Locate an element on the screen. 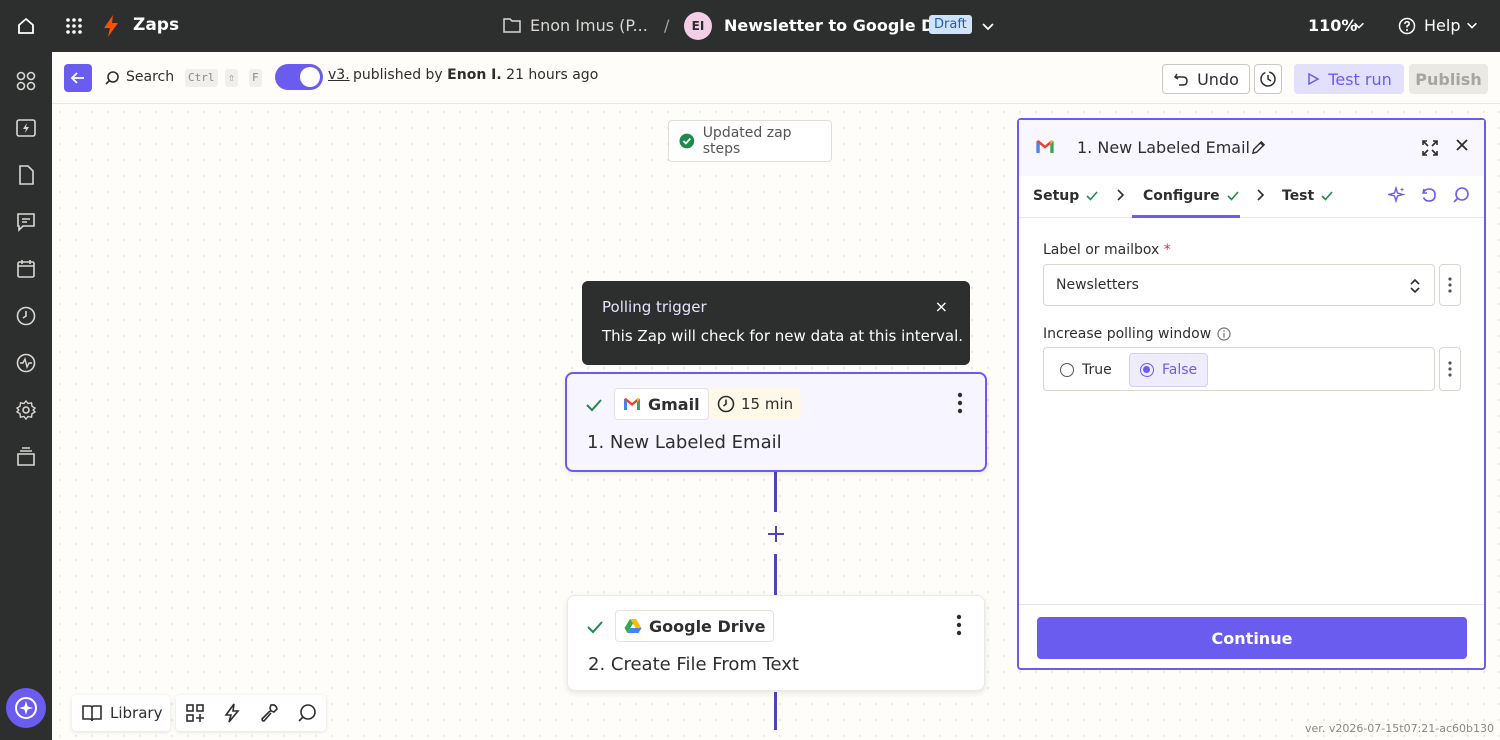  tab-configure: Configure is located at coordinates (1191, 196).